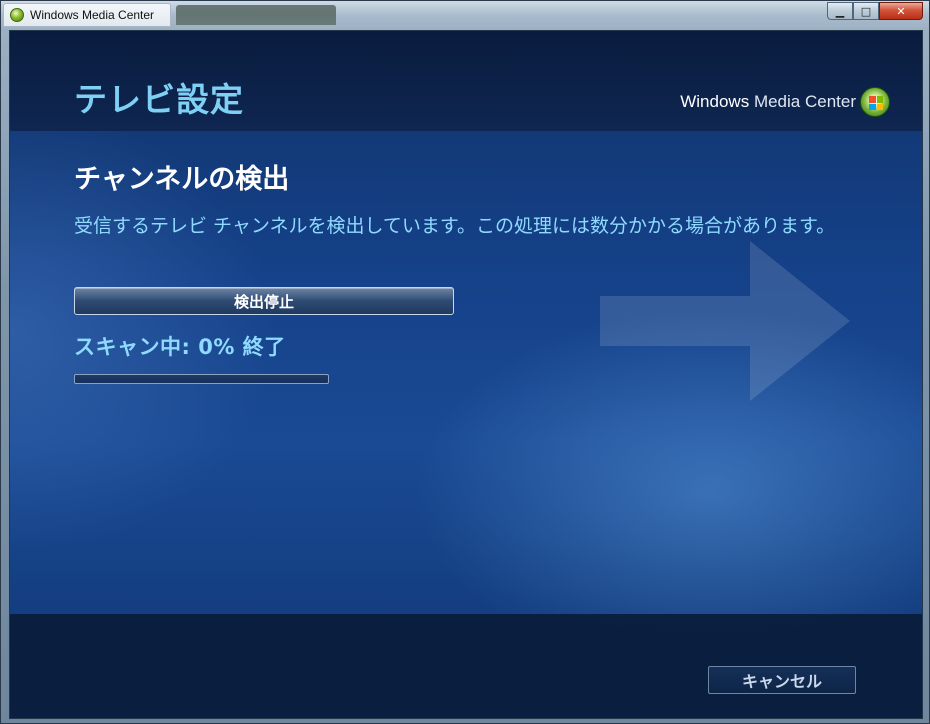 Image resolution: width=930 pixels, height=724 pixels. What do you see at coordinates (17, 15) in the screenshot?
I see `media-center-app-icon` at bounding box center [17, 15].